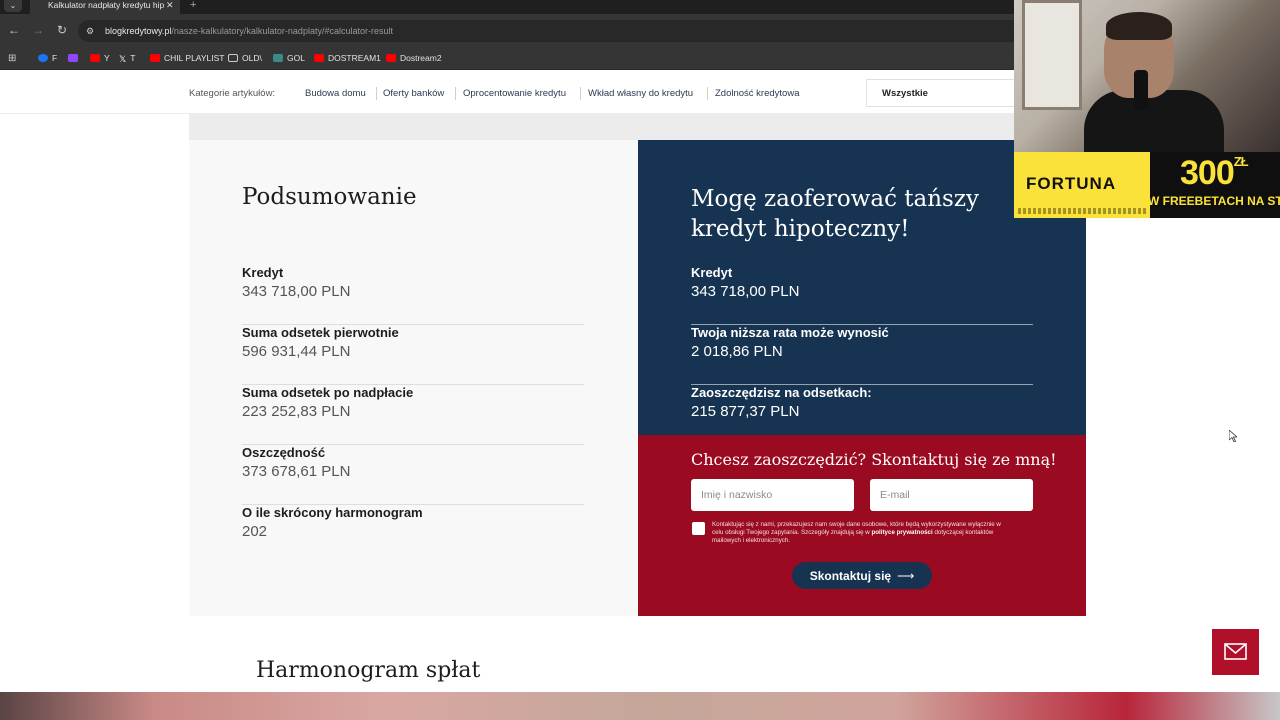 The height and width of the screenshot is (720, 1280). What do you see at coordinates (296, 291) in the screenshot?
I see `summary-item-value: 343 718,00 PLN` at bounding box center [296, 291].